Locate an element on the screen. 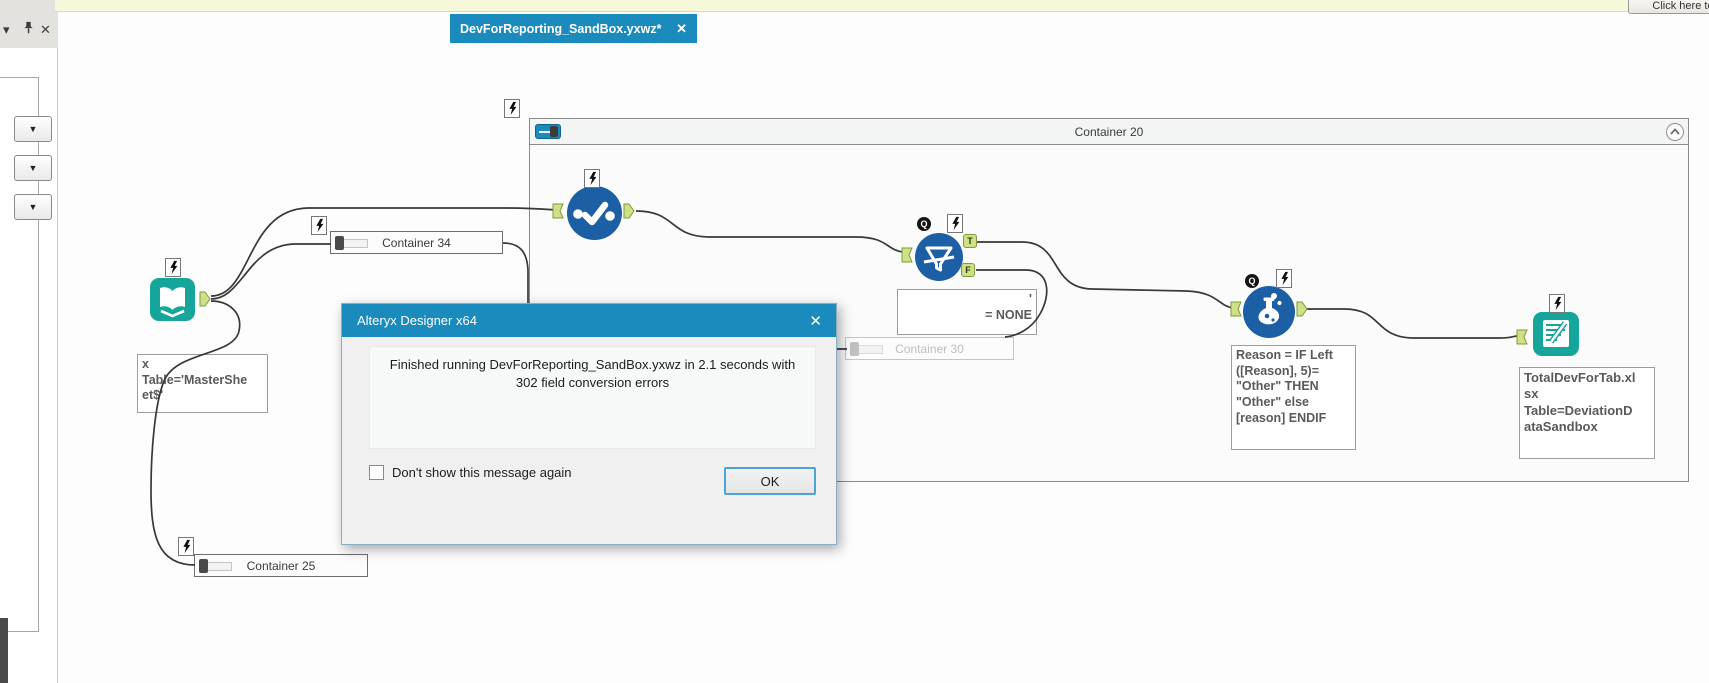 The width and height of the screenshot is (1709, 683). interface-dropdown-1: ▼ is located at coordinates (33, 129).